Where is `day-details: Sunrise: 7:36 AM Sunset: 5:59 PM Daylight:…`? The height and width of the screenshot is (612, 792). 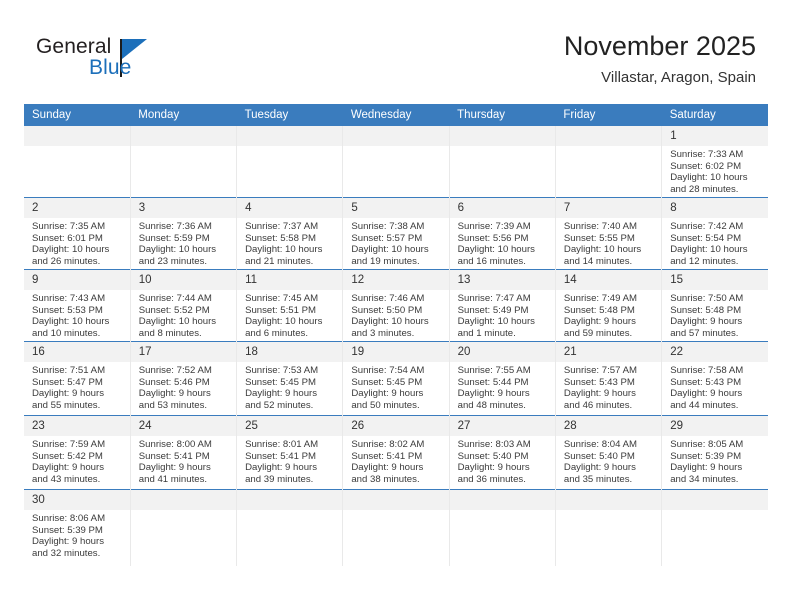
day-details: Sunrise: 7:36 AM Sunset: 5:59 PM Daylight:… is located at coordinates (183, 242).